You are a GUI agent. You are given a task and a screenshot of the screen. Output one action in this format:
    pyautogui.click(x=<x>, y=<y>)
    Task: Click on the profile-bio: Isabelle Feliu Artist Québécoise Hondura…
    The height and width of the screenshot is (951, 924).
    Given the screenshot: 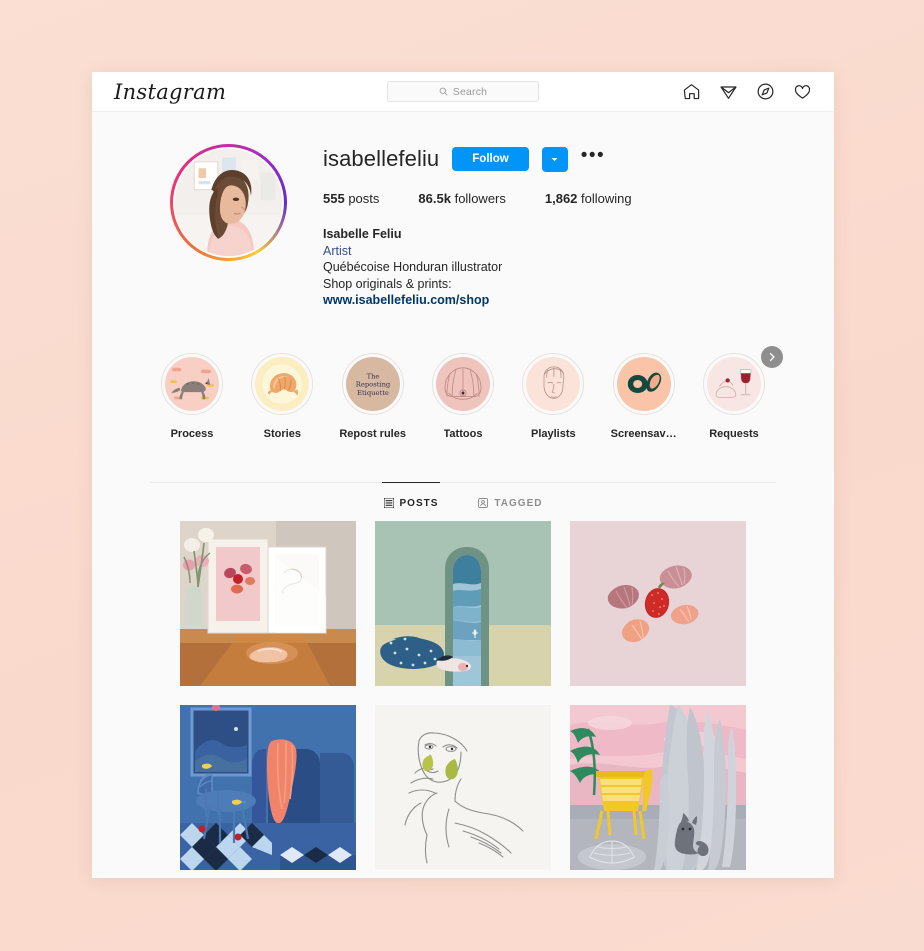 What is the action you would take?
    pyautogui.click(x=477, y=267)
    